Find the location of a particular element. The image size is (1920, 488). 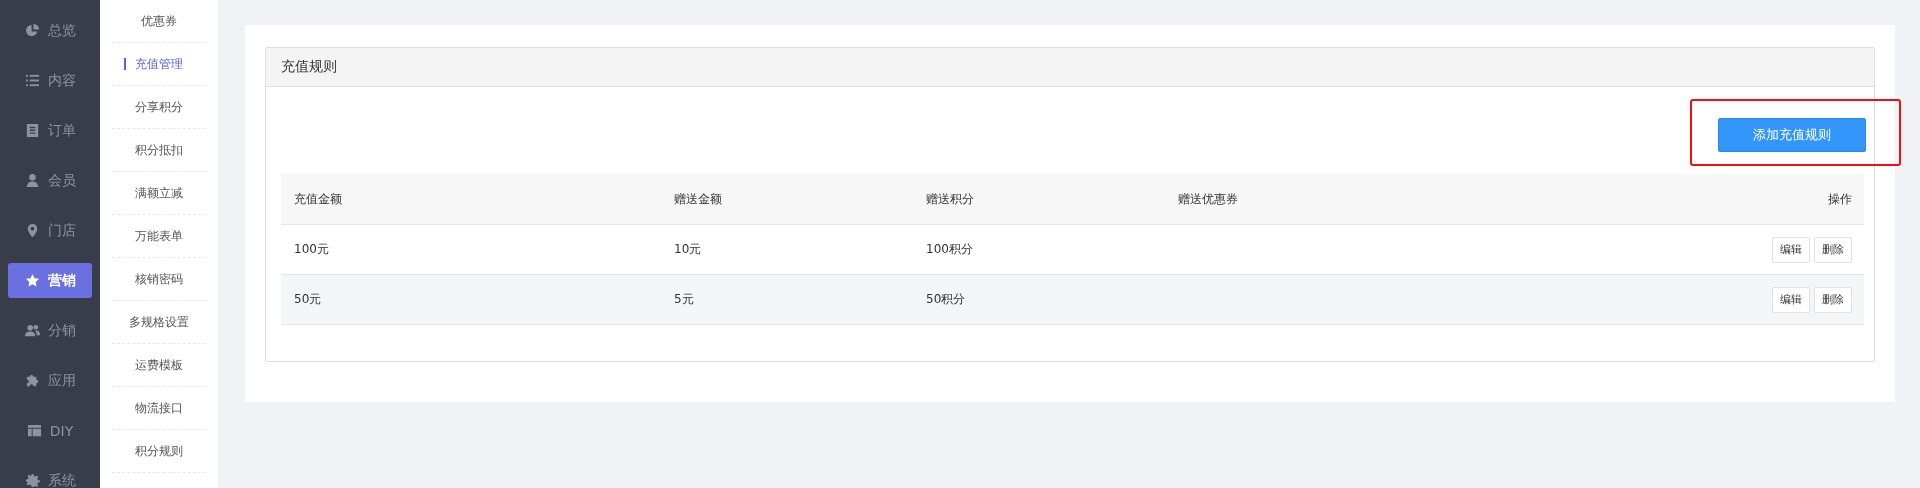

pie-chart-icon is located at coordinates (32, 30).